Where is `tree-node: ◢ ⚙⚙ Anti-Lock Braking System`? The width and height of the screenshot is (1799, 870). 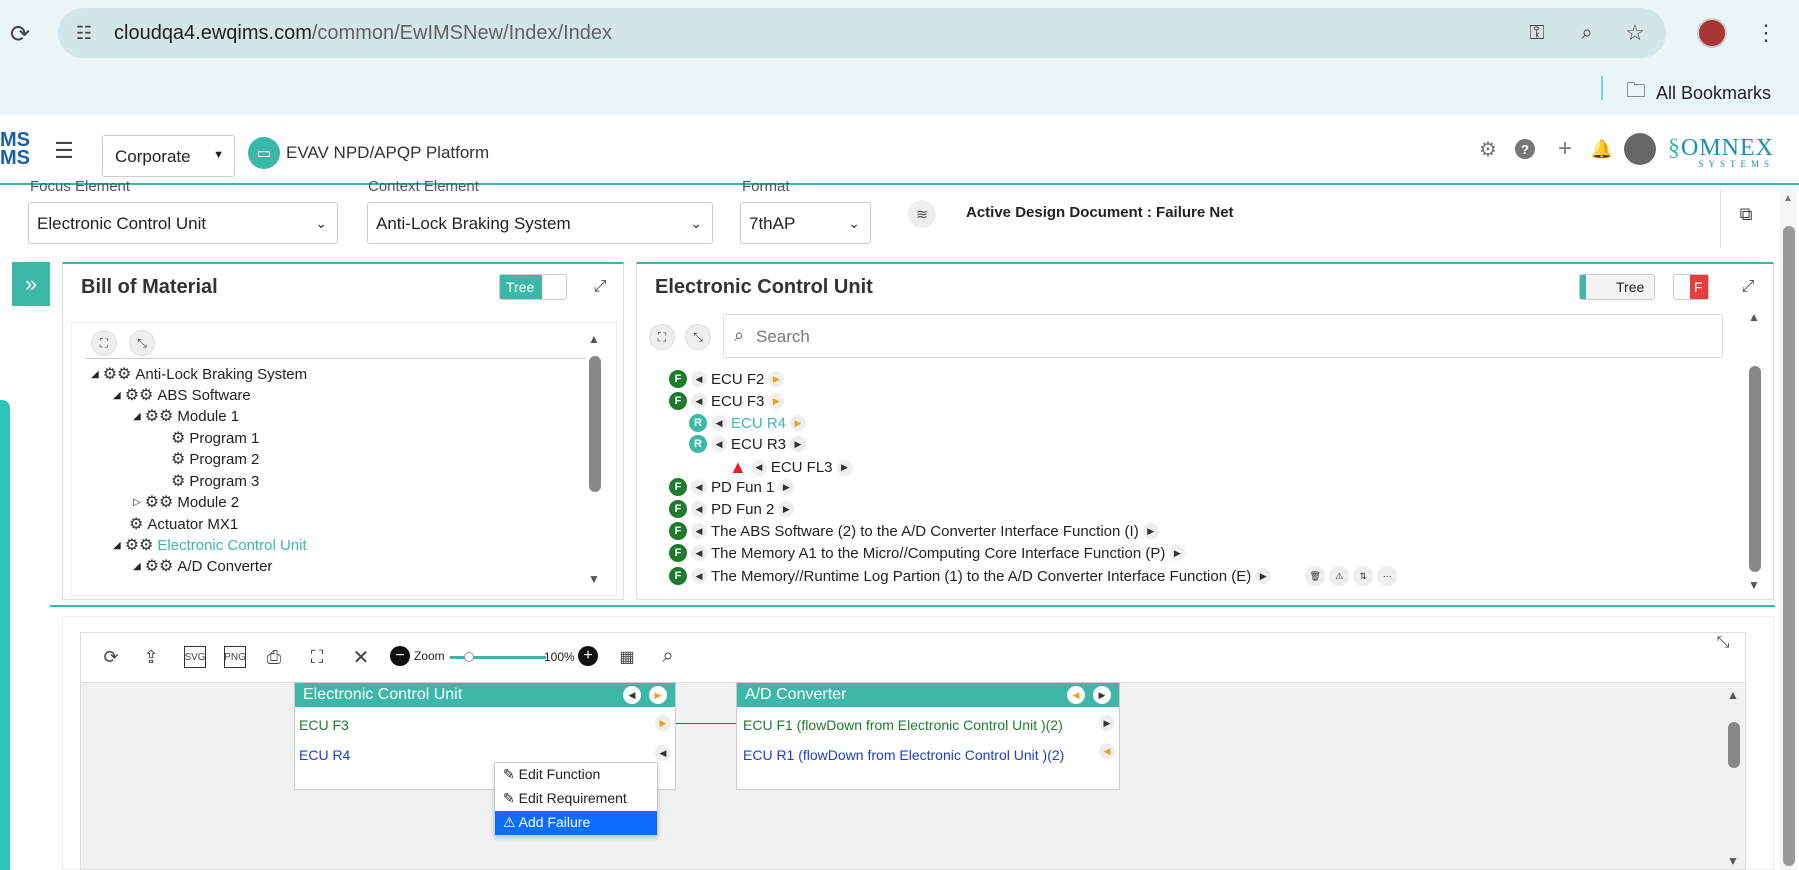
tree-node: ◢ ⚙⚙ Anti-Lock Braking System is located at coordinates (199, 374).